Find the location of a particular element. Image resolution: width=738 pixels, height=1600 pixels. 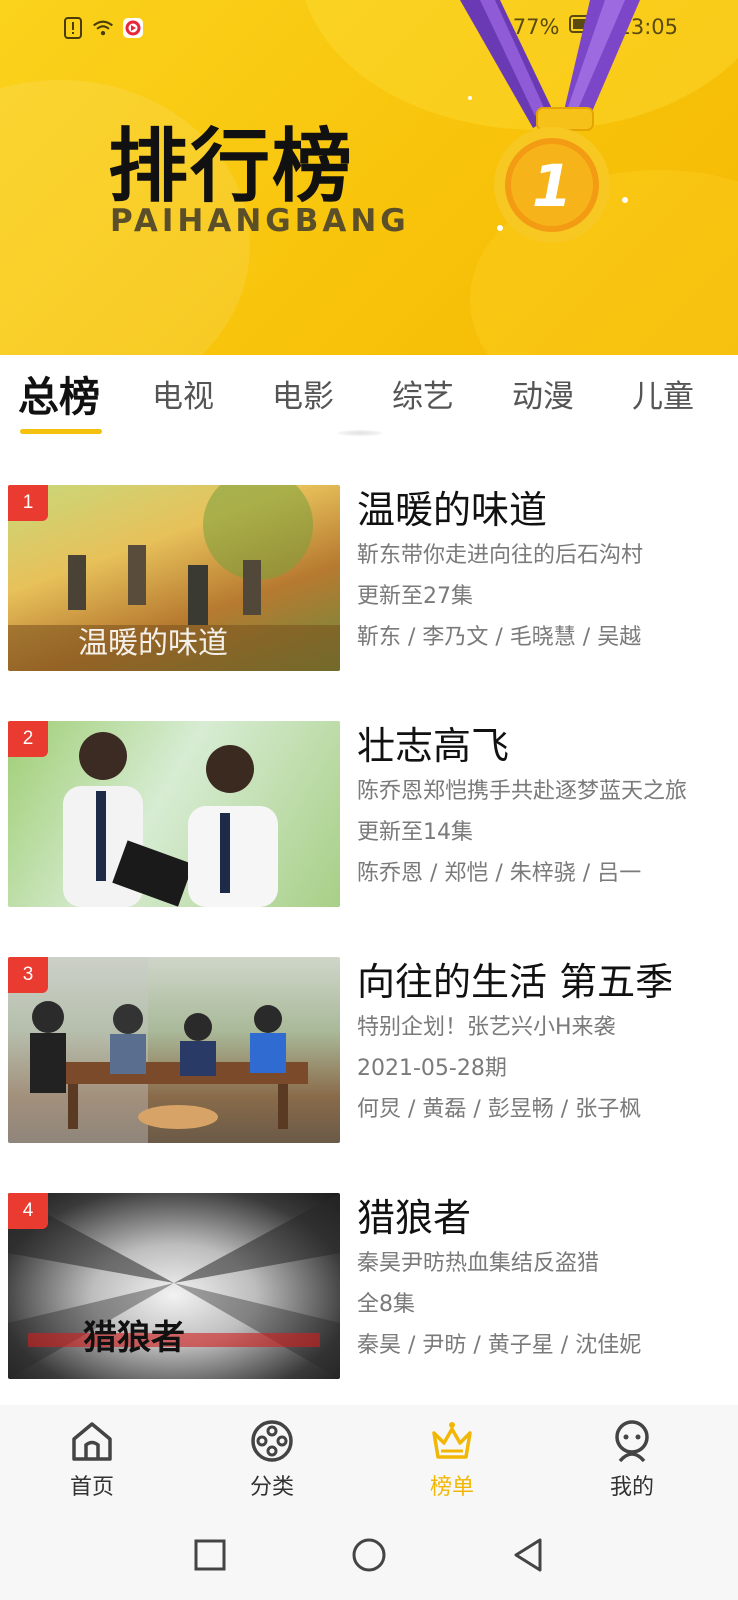

cast-list: 何炅 / 黄磊 / 彭昱畅 / 张子枫 is located at coordinates (499, 1109).